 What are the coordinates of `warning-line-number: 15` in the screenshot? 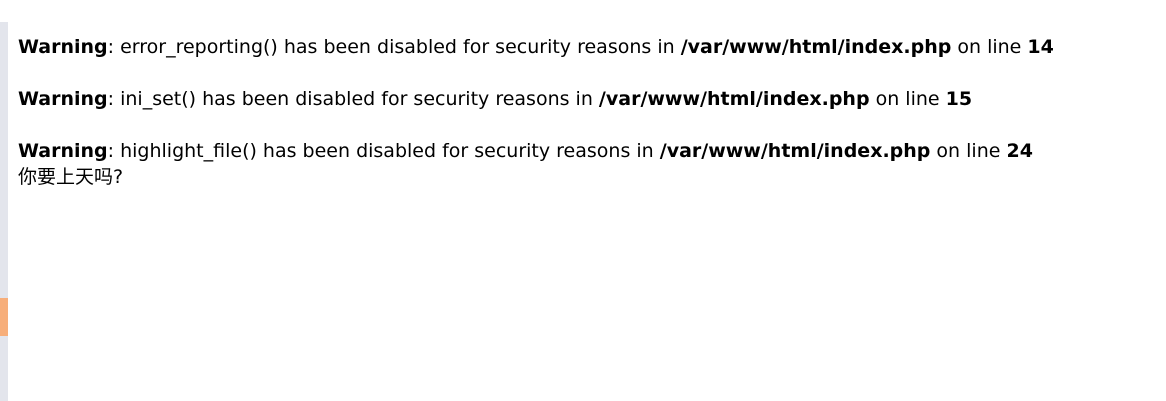 It's located at (959, 99).